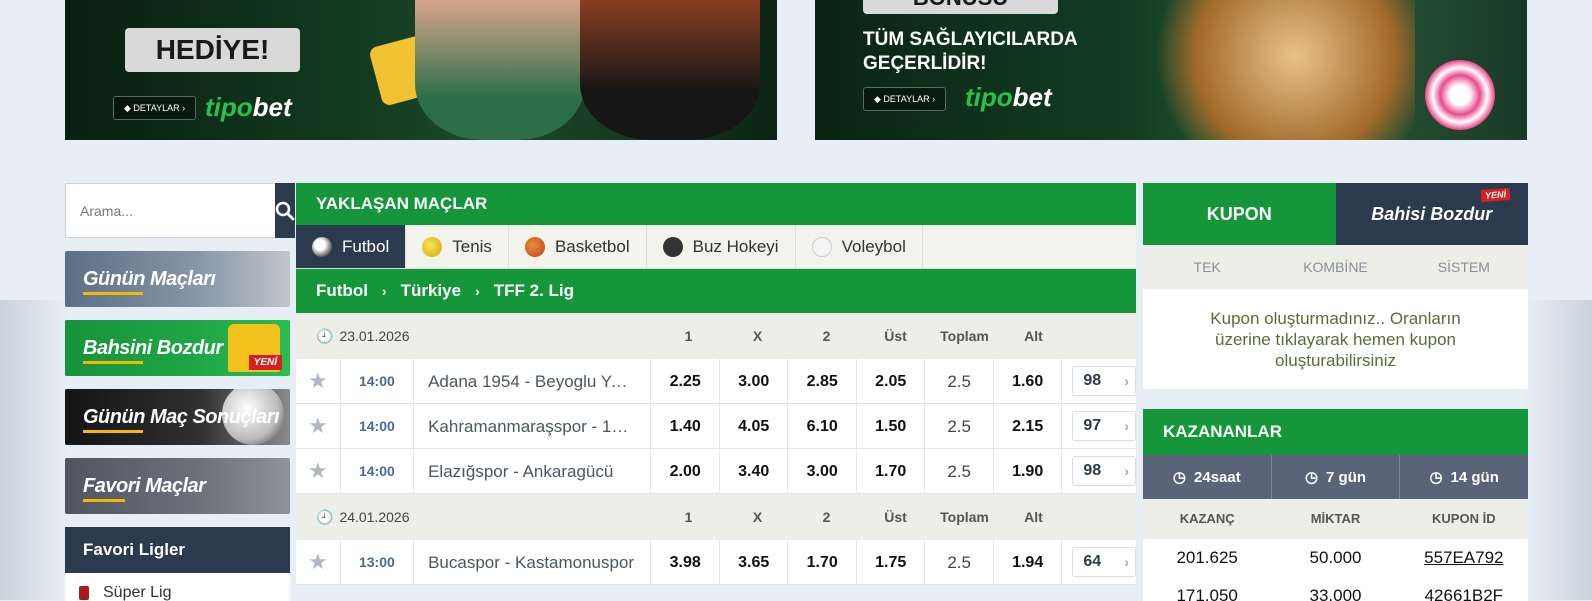 The image size is (1592, 601). What do you see at coordinates (1335, 432) in the screenshot?
I see `winners-title: KAZANANLAR` at bounding box center [1335, 432].